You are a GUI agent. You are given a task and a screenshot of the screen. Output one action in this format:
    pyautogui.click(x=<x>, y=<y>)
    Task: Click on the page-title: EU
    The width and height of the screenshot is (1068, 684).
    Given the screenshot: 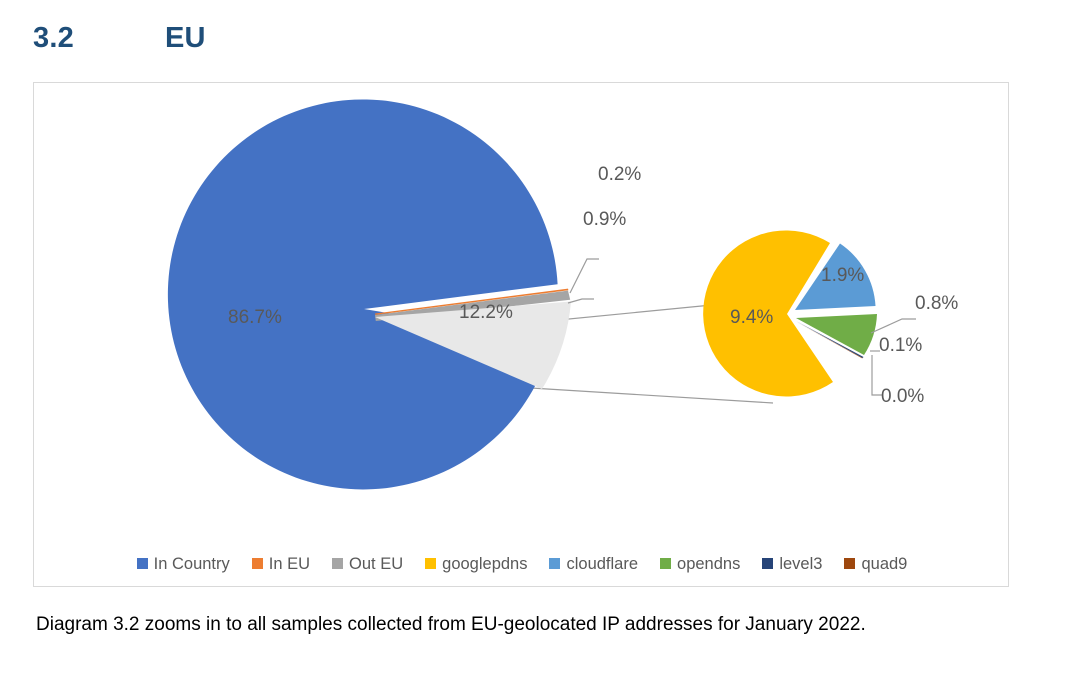 What is the action you would take?
    pyautogui.click(x=185, y=38)
    